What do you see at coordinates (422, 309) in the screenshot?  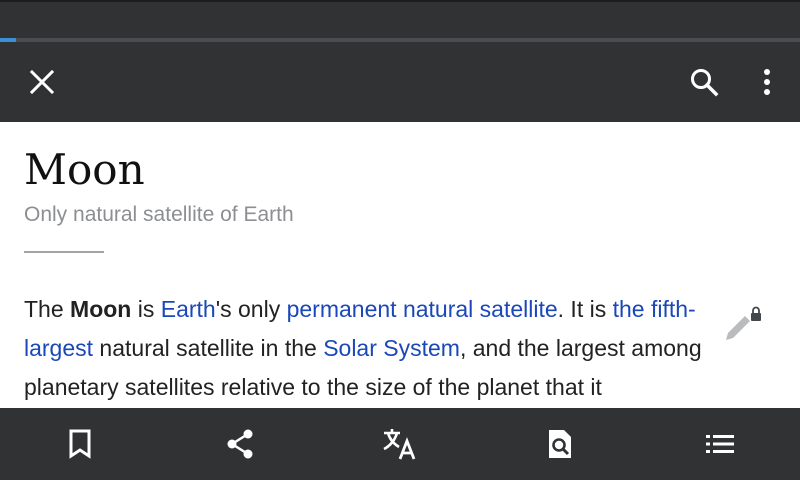 I see `link-permanent-natural-satellite: permanent natural satellite` at bounding box center [422, 309].